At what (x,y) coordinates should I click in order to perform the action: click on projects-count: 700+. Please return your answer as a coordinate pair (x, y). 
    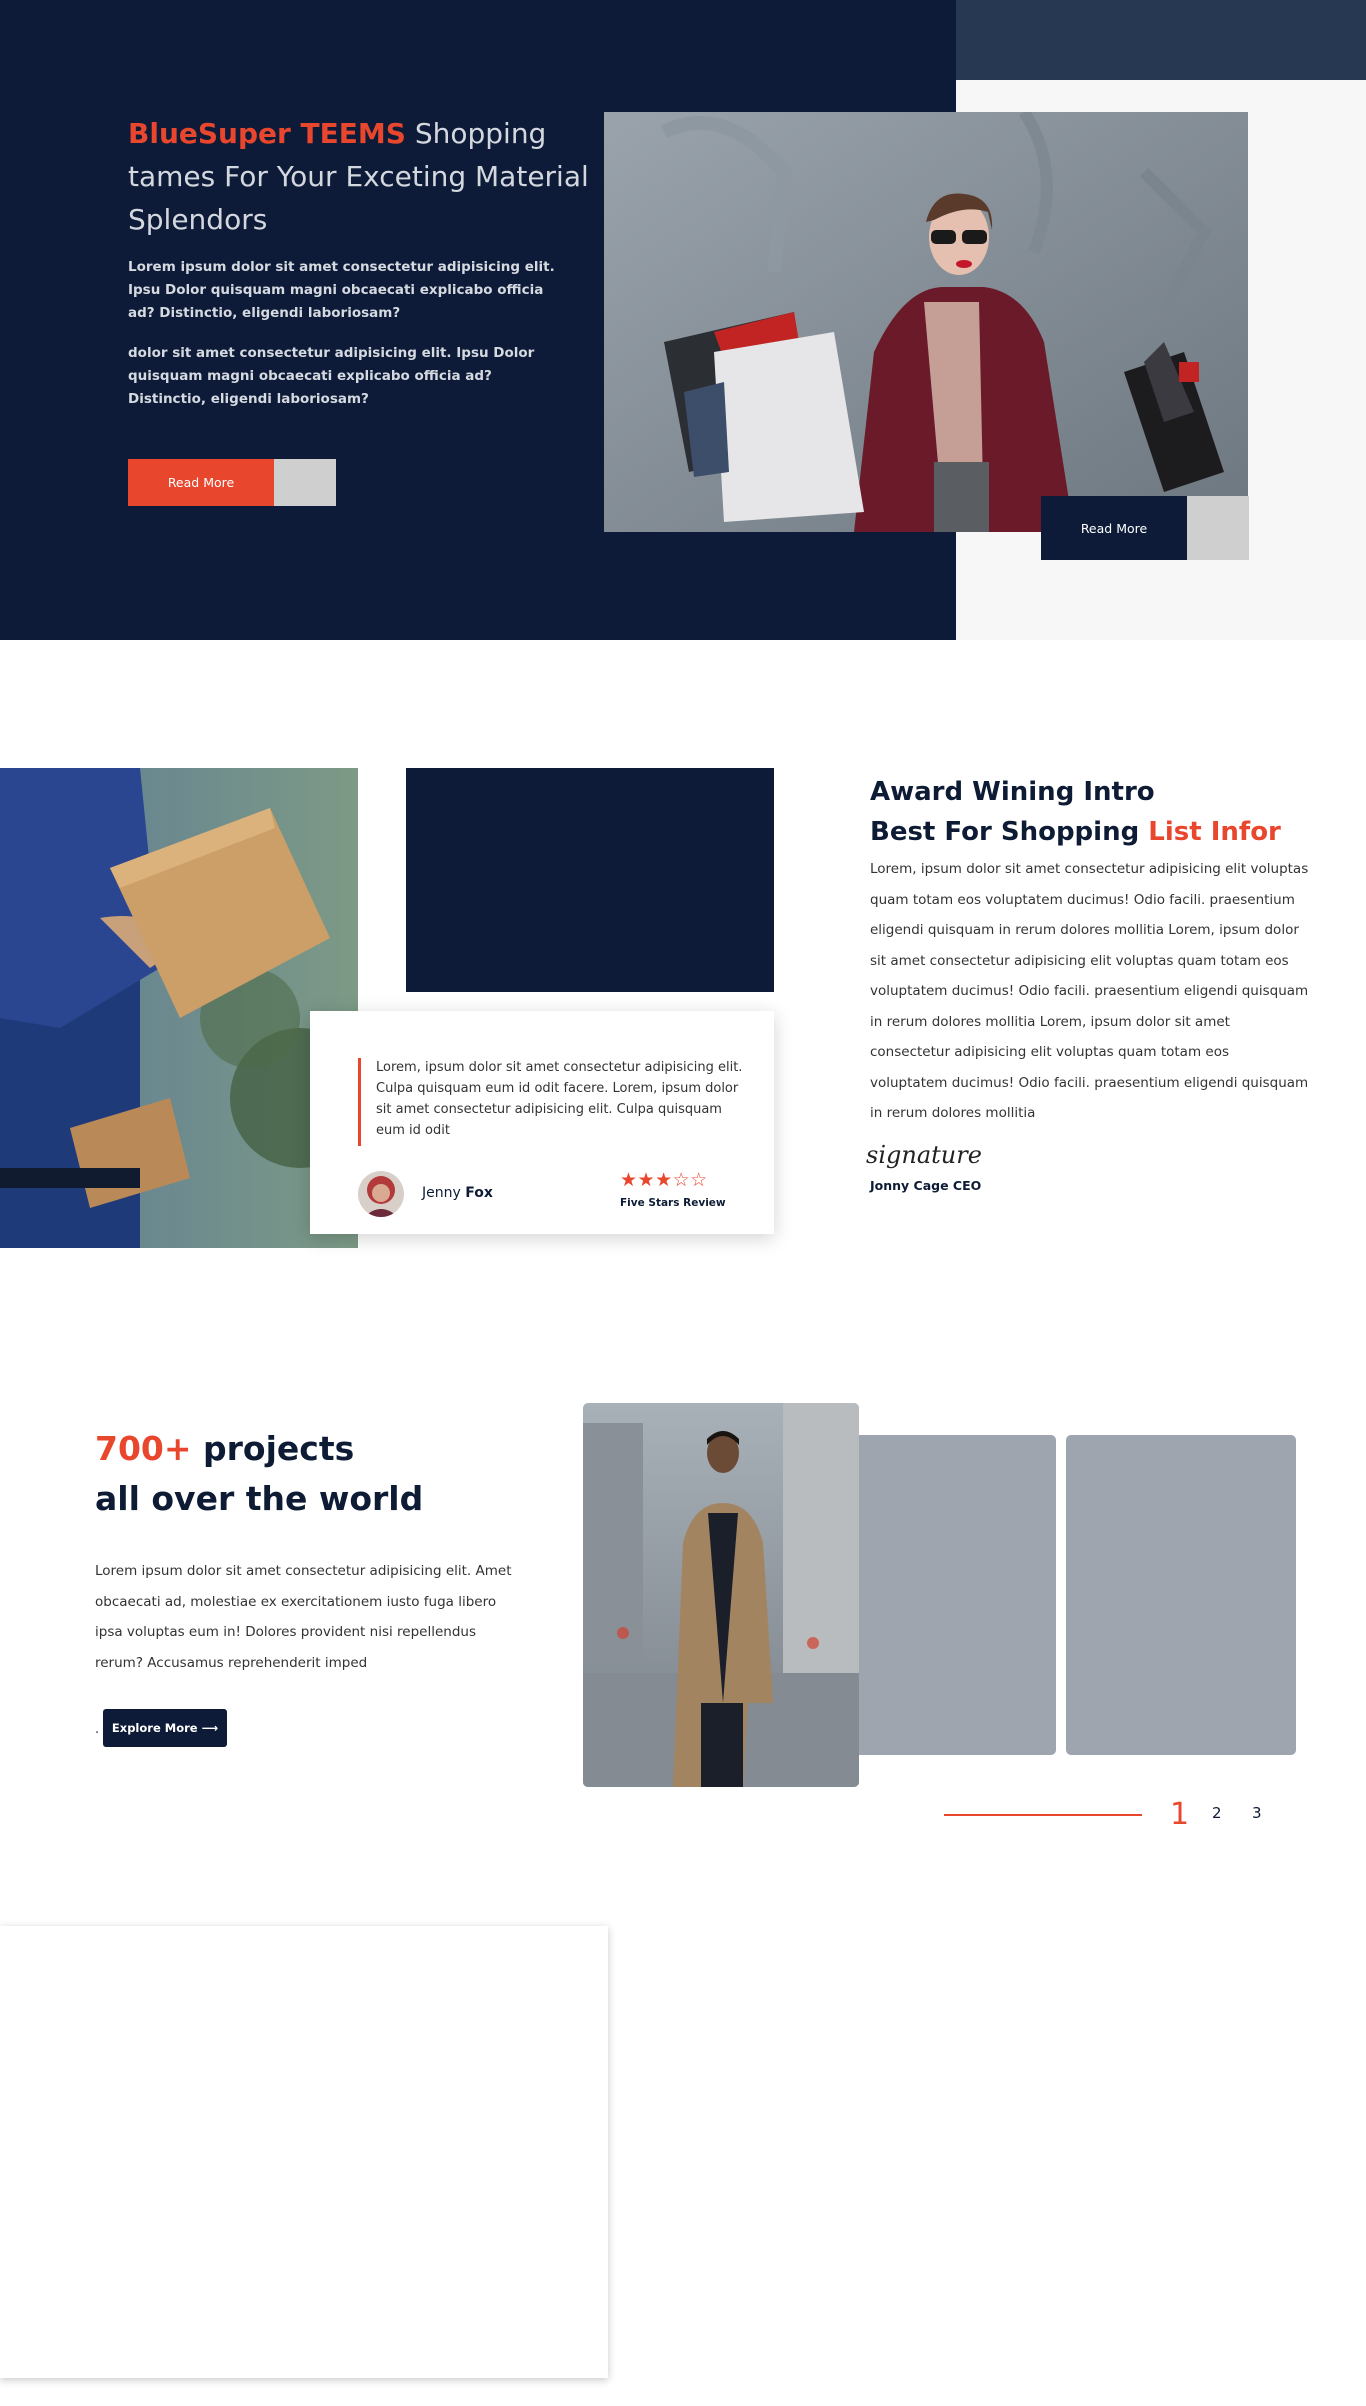
    Looking at the image, I should click on (143, 1448).